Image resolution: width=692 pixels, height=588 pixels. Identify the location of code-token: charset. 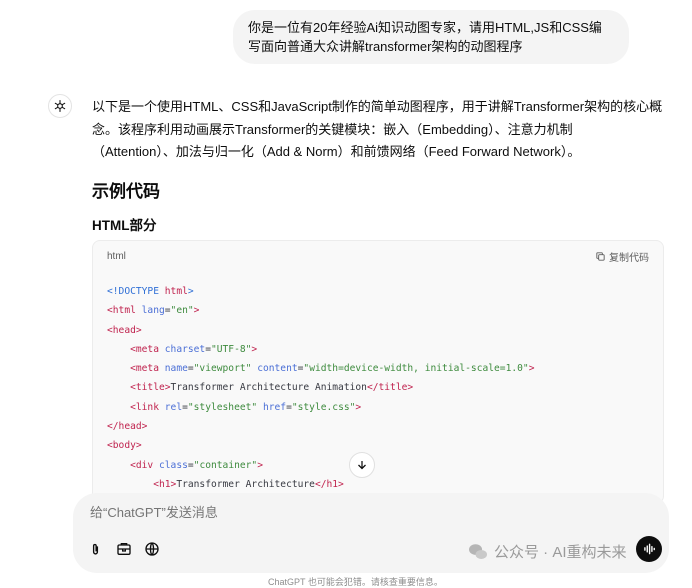
(185, 349).